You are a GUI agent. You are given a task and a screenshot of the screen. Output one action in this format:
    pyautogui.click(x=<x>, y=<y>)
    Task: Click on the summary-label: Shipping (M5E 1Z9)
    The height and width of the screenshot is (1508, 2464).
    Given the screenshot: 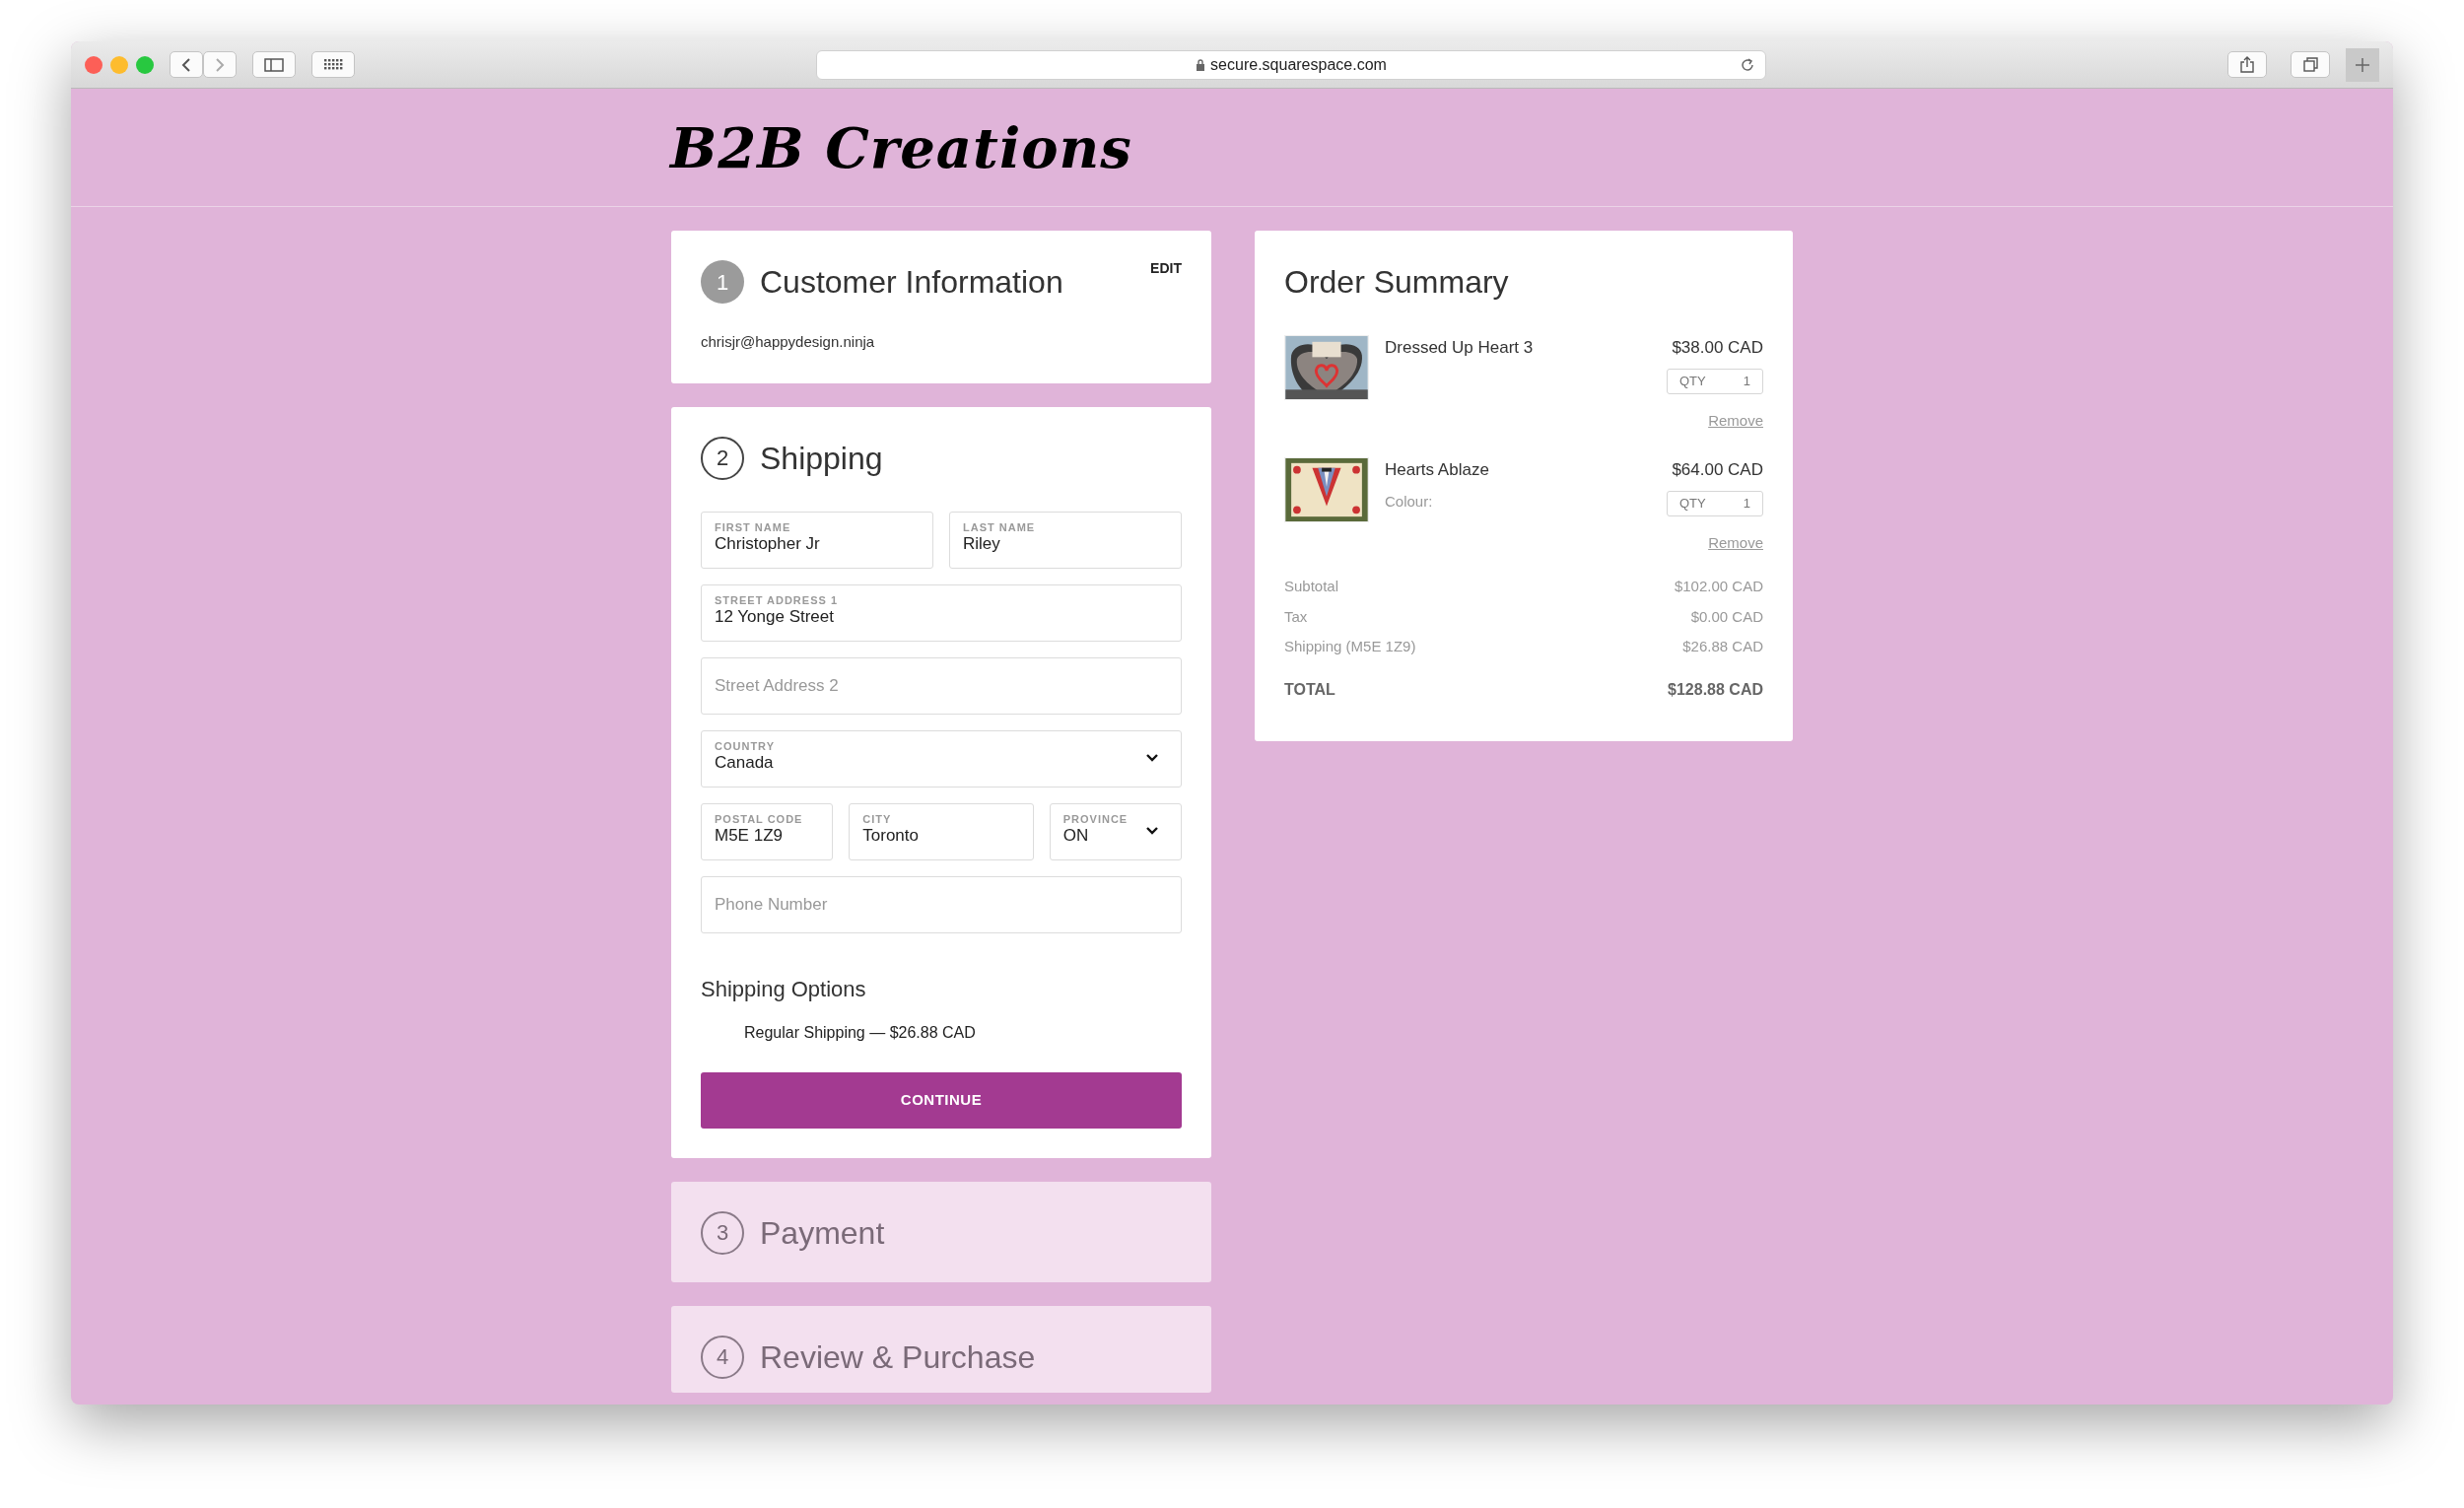 What is the action you would take?
    pyautogui.click(x=1350, y=647)
    